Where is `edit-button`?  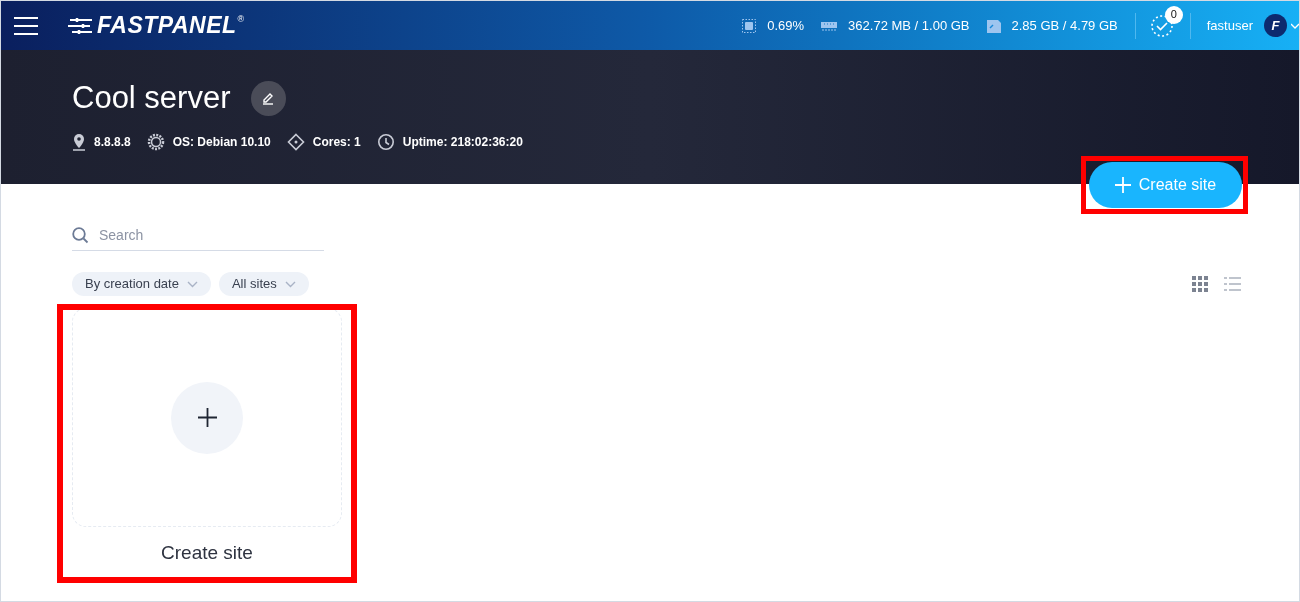
edit-button is located at coordinates (268, 98).